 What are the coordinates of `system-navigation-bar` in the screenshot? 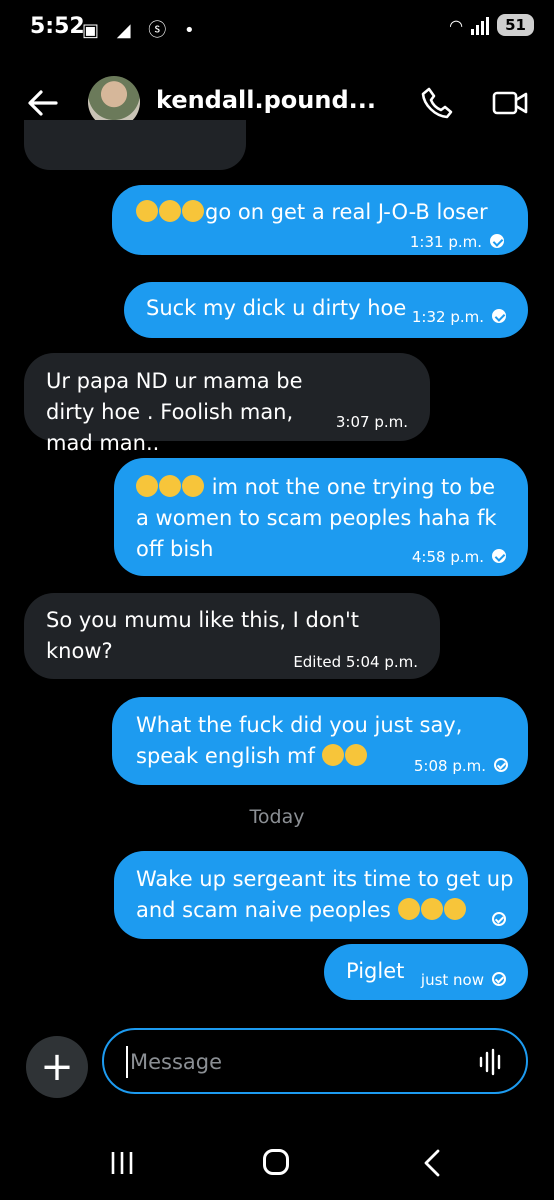 It's located at (277, 1165).